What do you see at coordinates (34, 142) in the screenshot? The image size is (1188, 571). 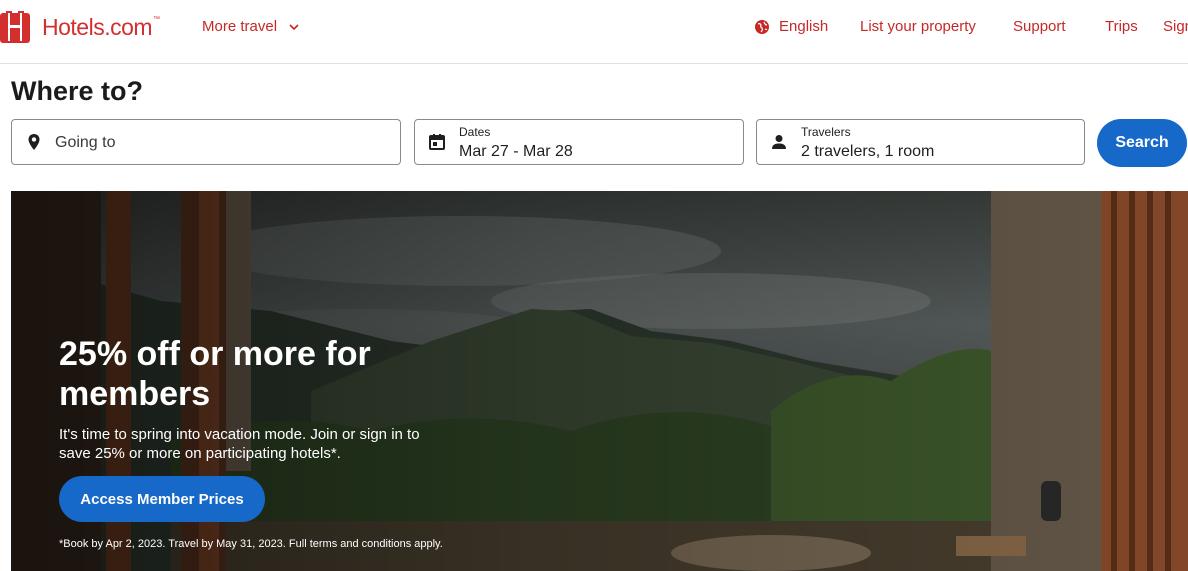 I see `map-pin-icon` at bounding box center [34, 142].